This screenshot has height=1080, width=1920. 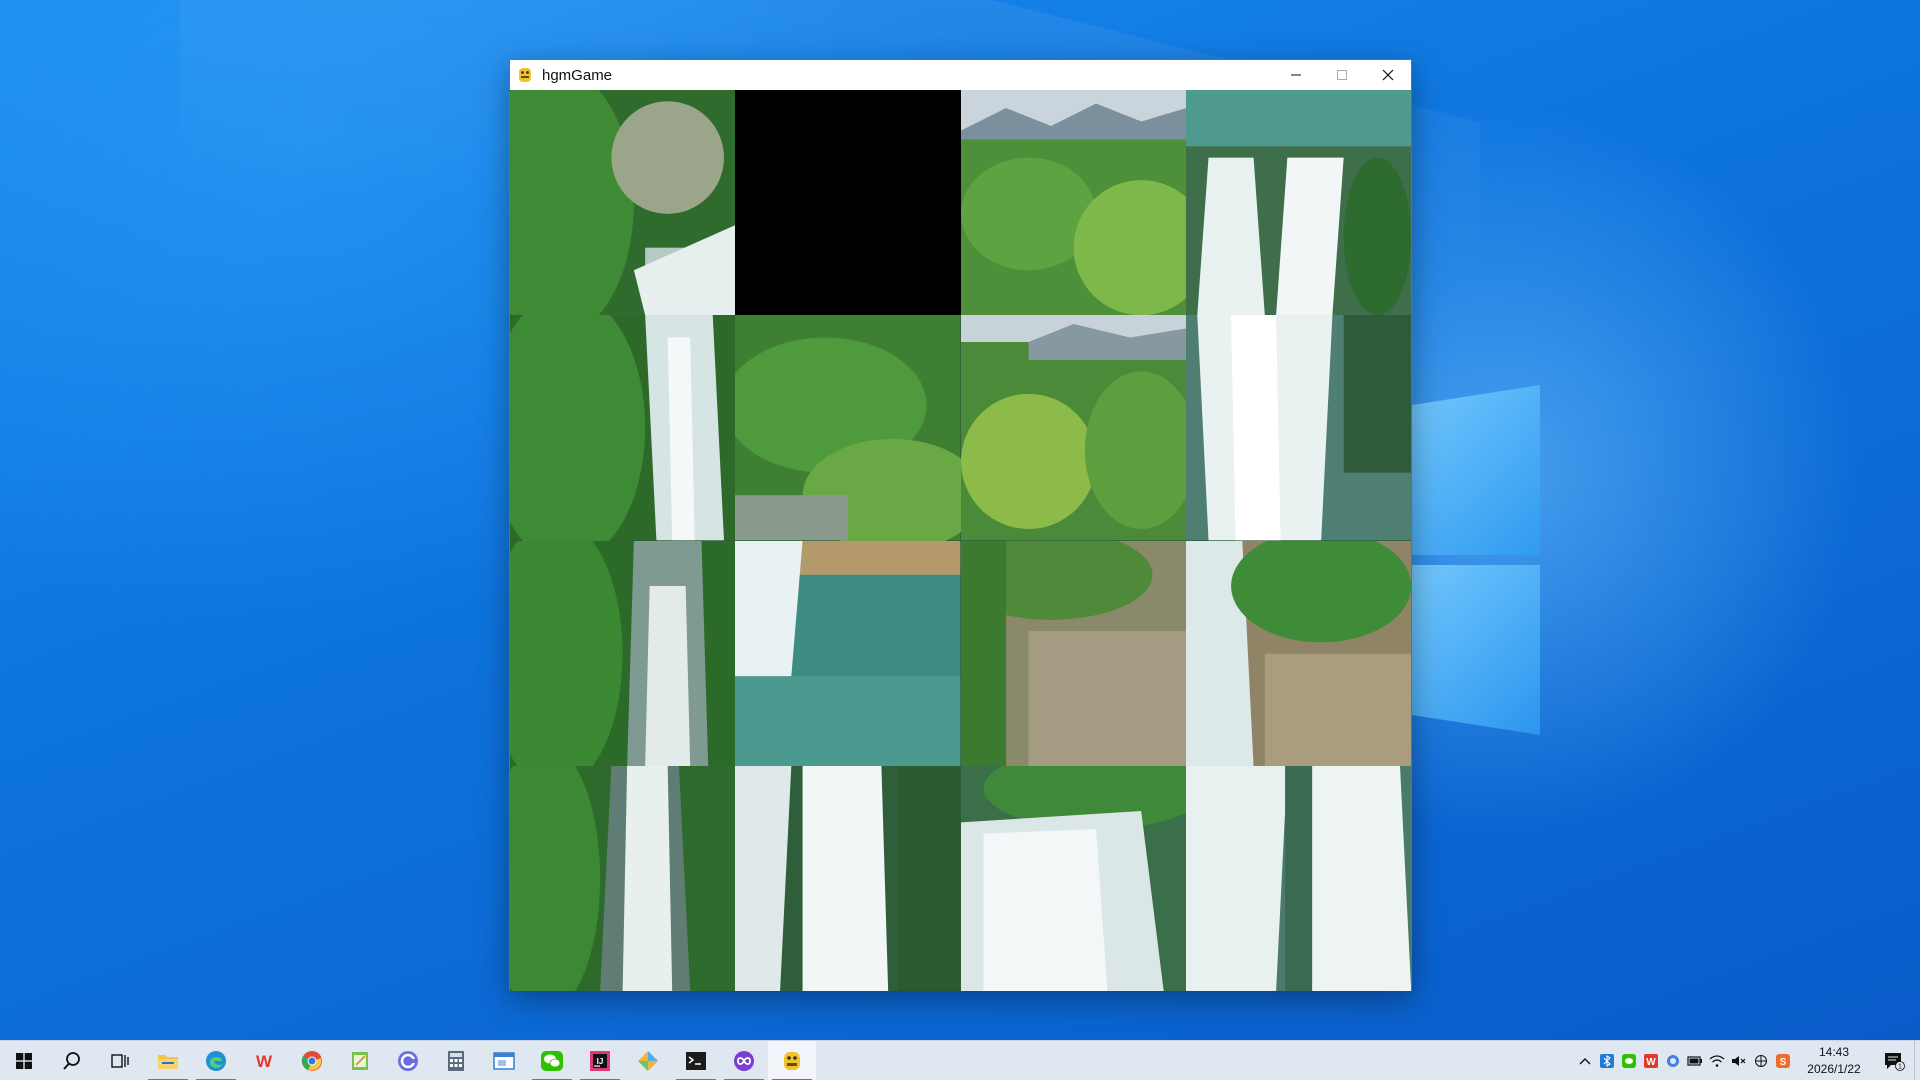 I want to click on sogou-input-icon: S, so click(x=1783, y=1060).